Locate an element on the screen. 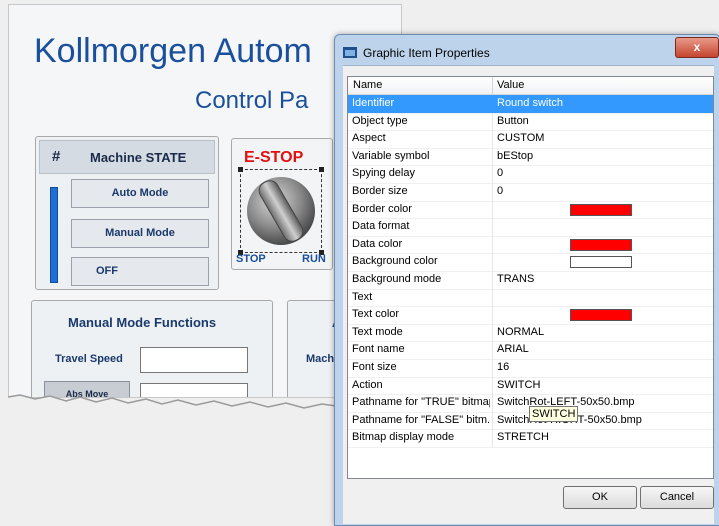  property-value: SWITCH is located at coordinates (518, 385).